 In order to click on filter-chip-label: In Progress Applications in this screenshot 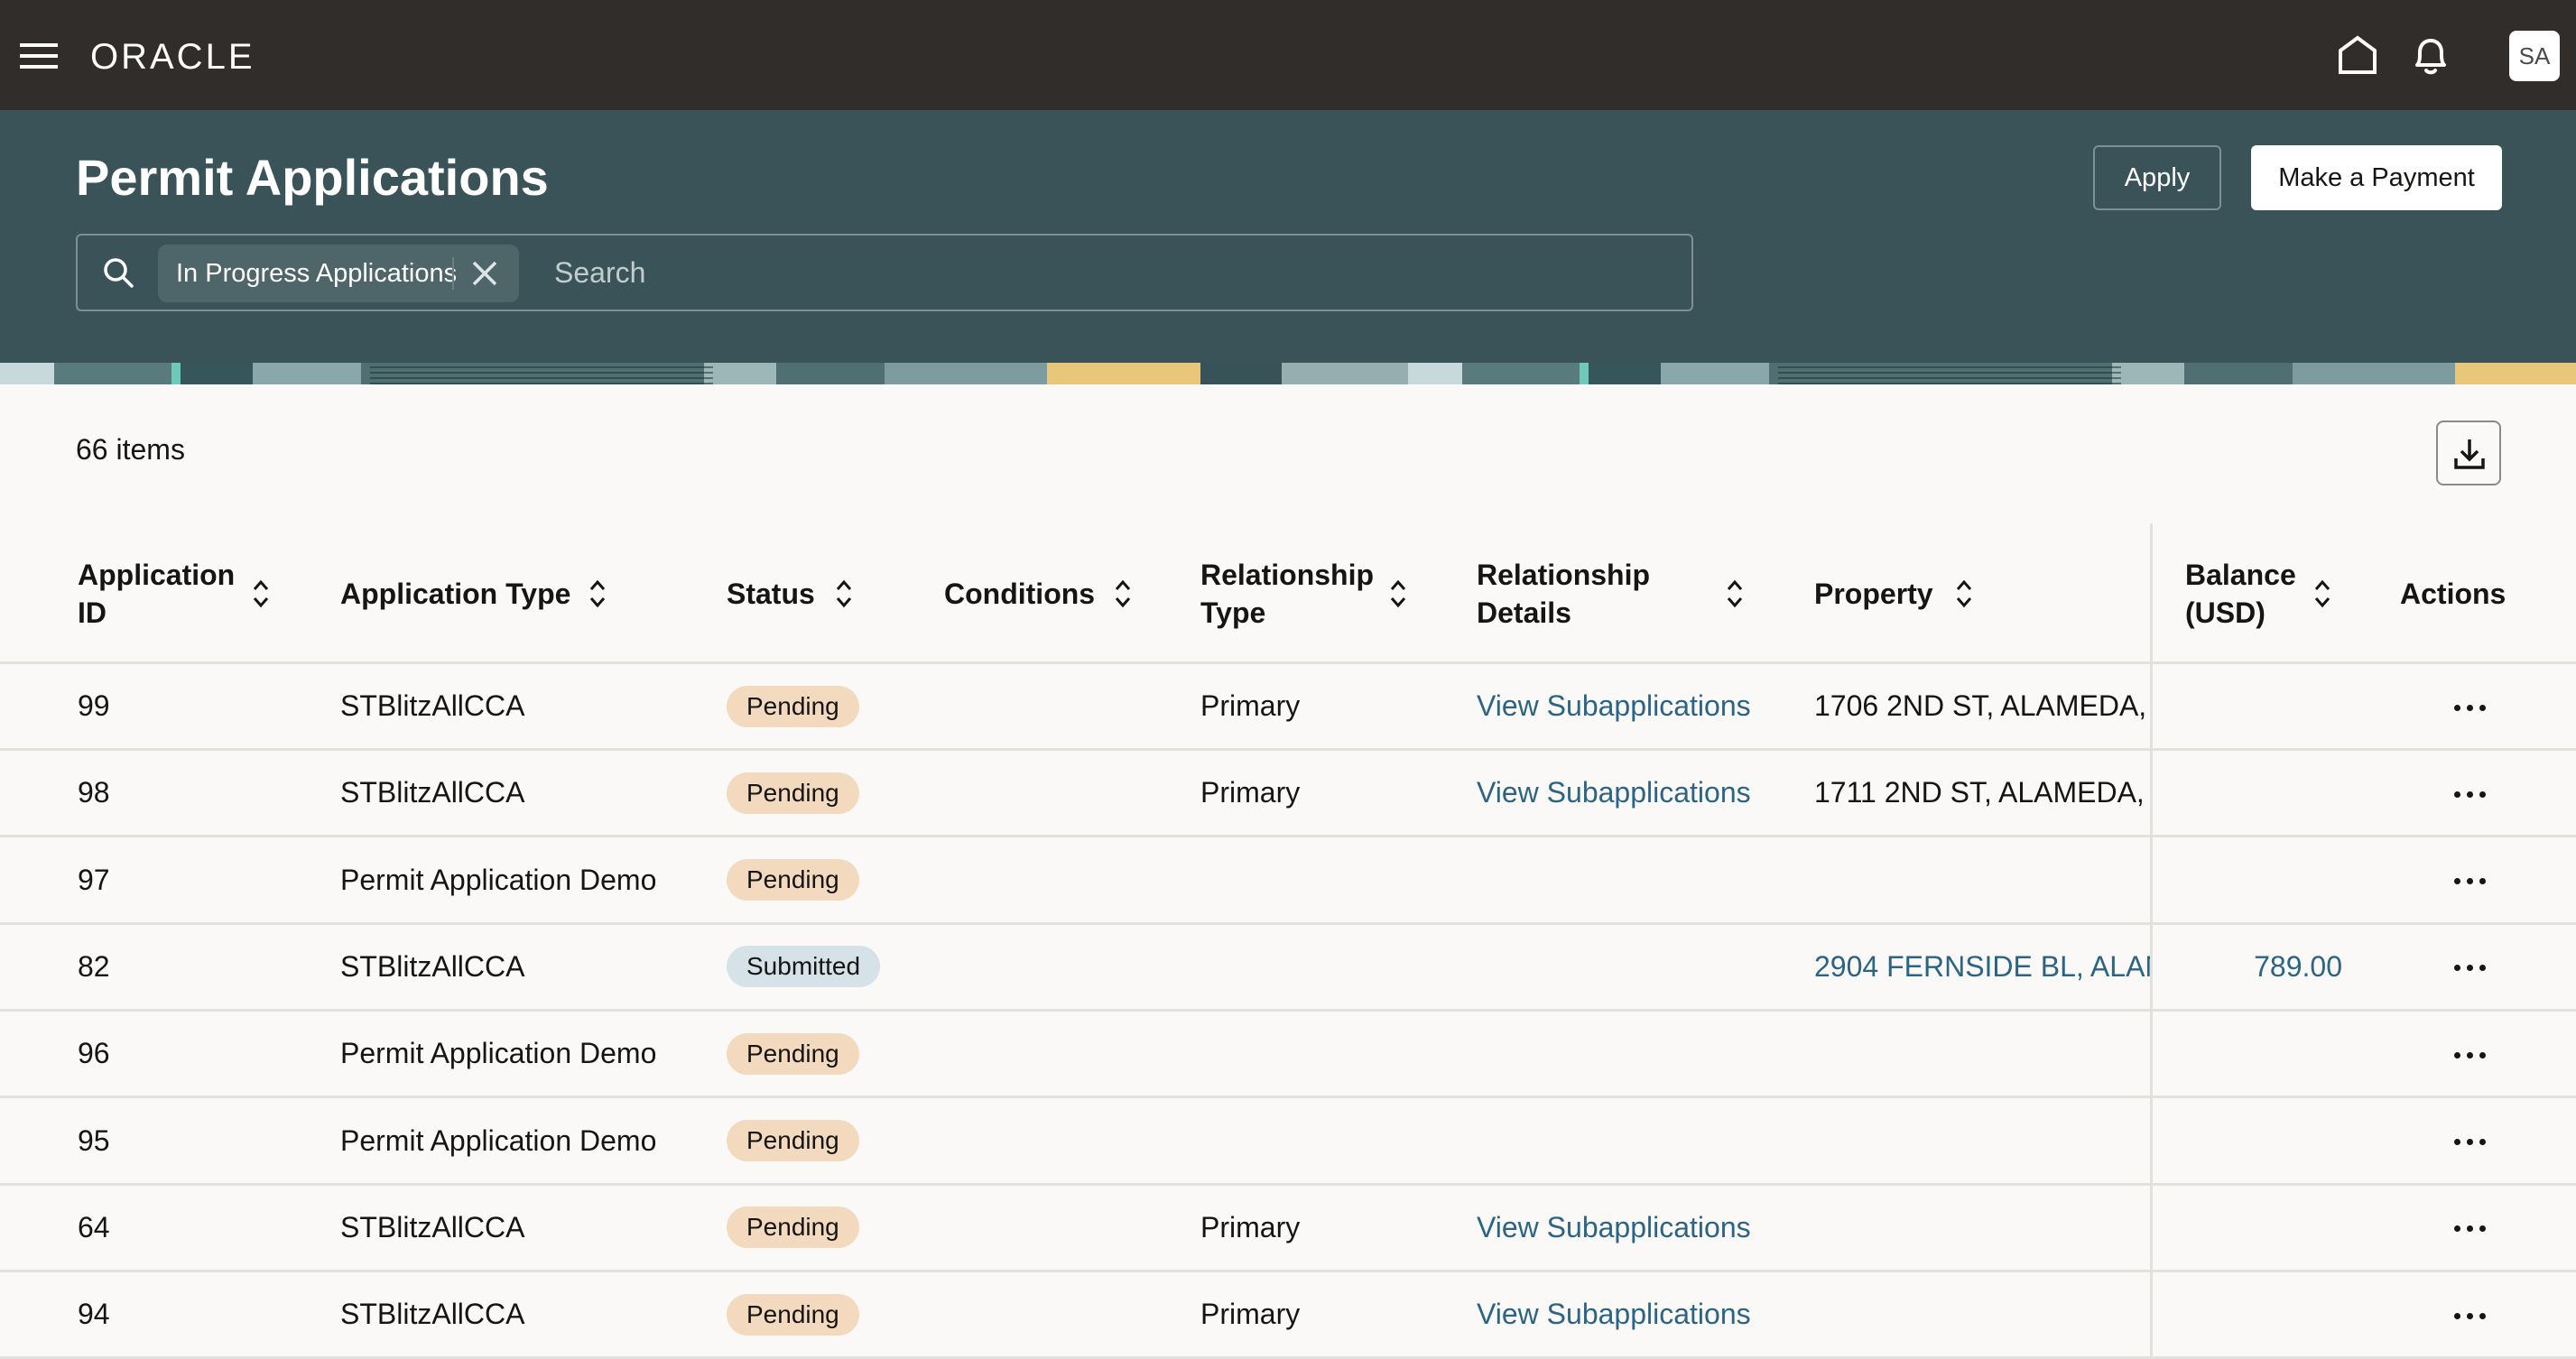, I will do `click(317, 273)`.